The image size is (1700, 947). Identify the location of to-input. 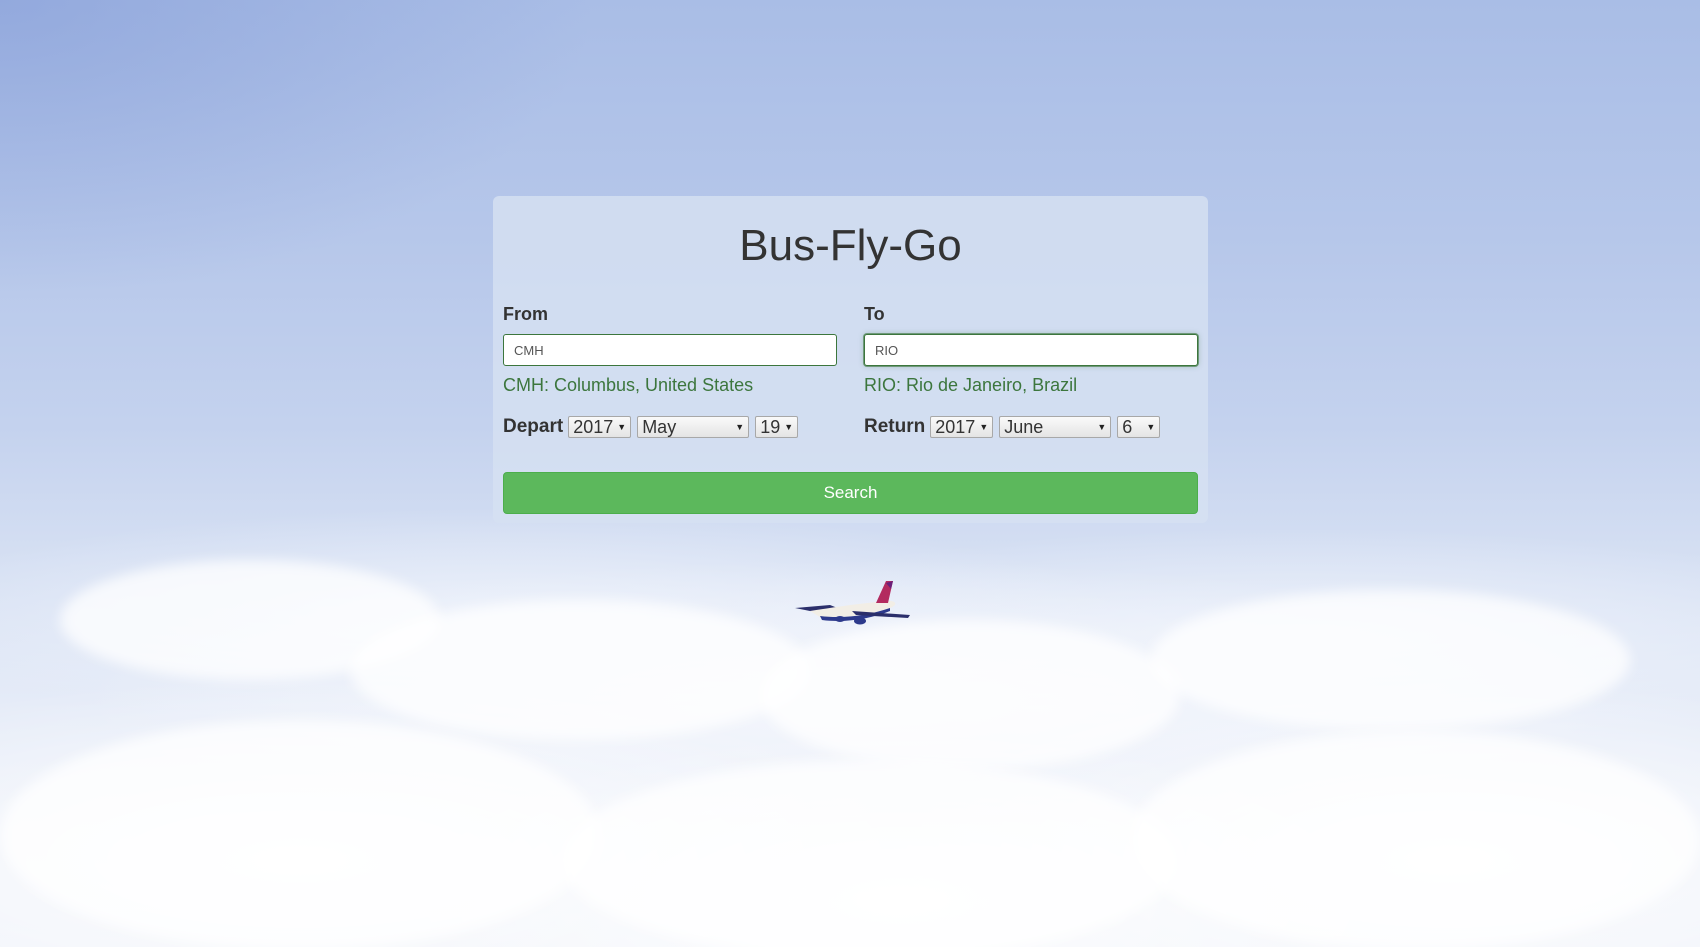
(1031, 350).